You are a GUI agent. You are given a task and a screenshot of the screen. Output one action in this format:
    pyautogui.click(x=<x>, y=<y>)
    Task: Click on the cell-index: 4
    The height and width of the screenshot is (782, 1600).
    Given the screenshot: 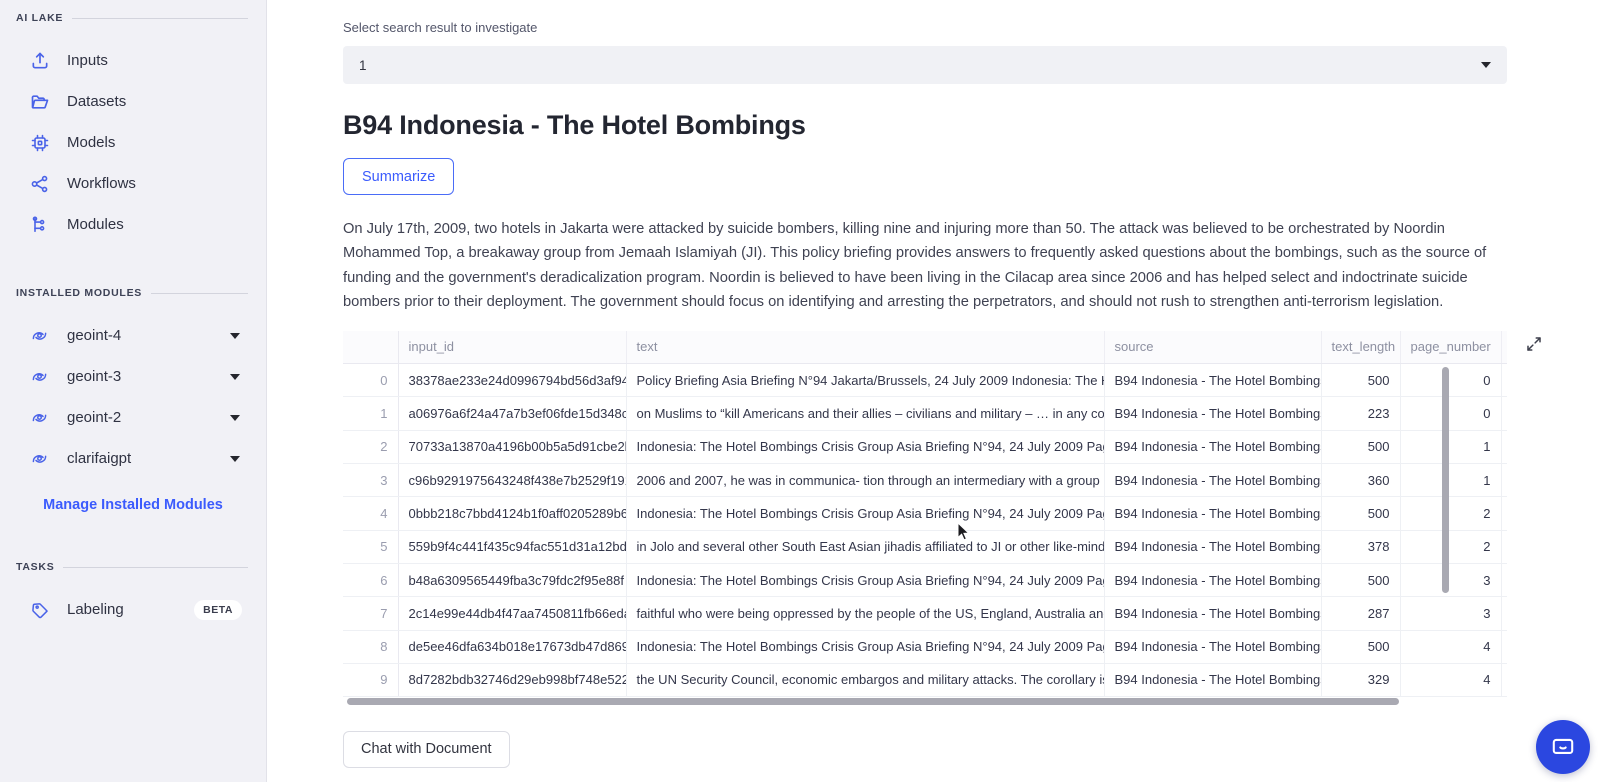 What is the action you would take?
    pyautogui.click(x=371, y=513)
    